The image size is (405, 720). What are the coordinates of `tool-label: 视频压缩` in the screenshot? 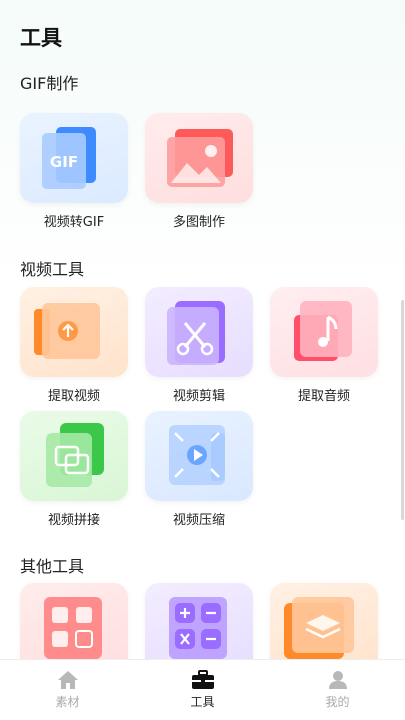 It's located at (198, 520).